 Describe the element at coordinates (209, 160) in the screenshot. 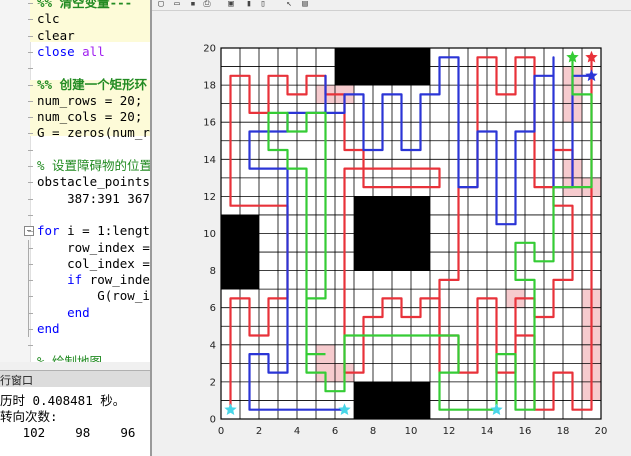

I see `y-tick-label: 14` at that location.